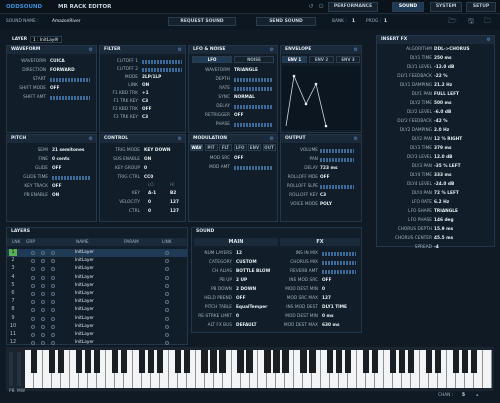  I want to click on control-param-value: KEY DOWN, so click(157, 150).